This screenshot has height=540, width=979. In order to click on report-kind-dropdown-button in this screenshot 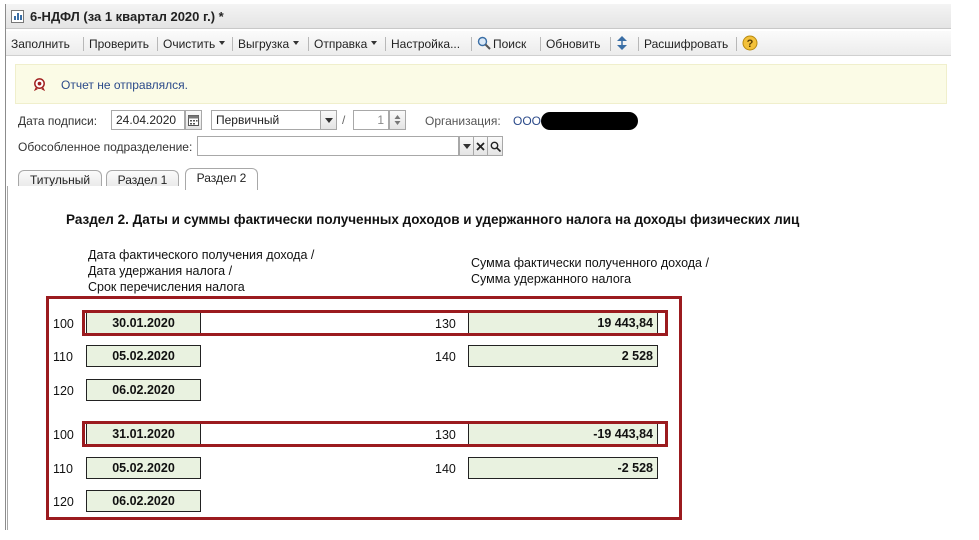, I will do `click(328, 120)`.